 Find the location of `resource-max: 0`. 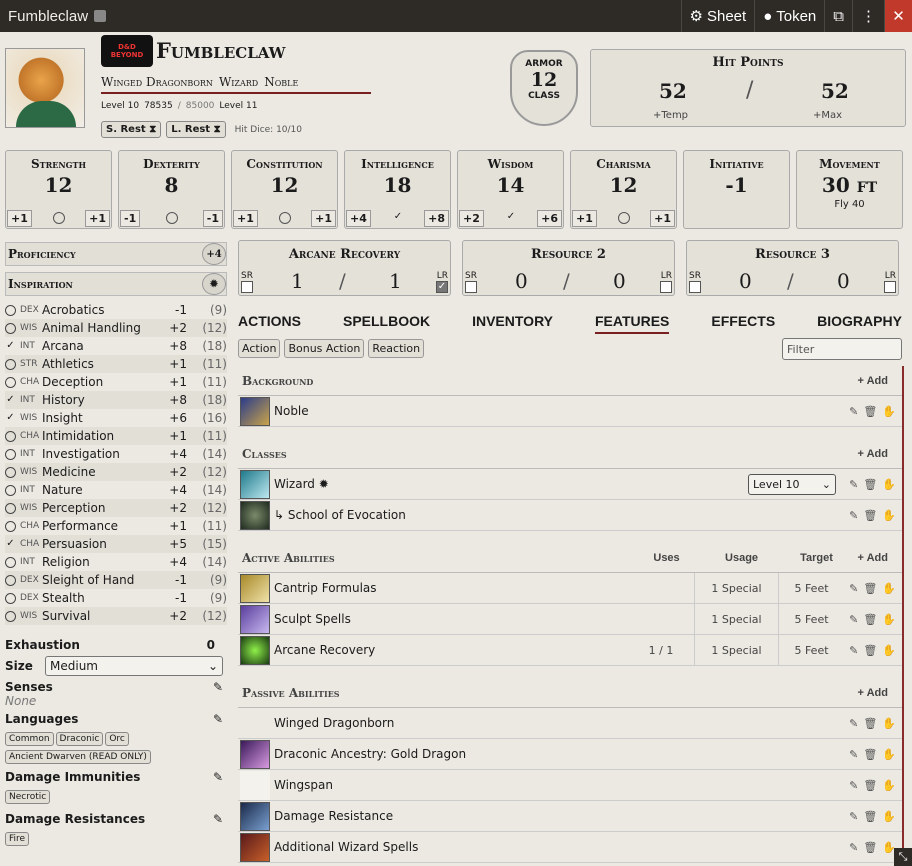

resource-max: 0 is located at coordinates (843, 281).